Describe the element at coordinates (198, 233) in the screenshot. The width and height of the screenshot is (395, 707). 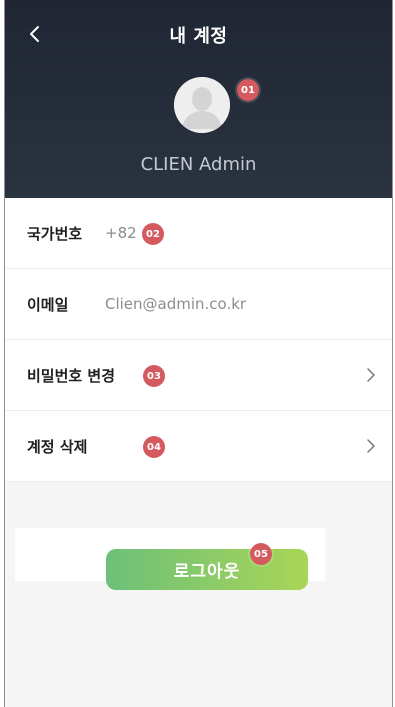
I see `row-country-code: 국가번호 +82 02` at that location.